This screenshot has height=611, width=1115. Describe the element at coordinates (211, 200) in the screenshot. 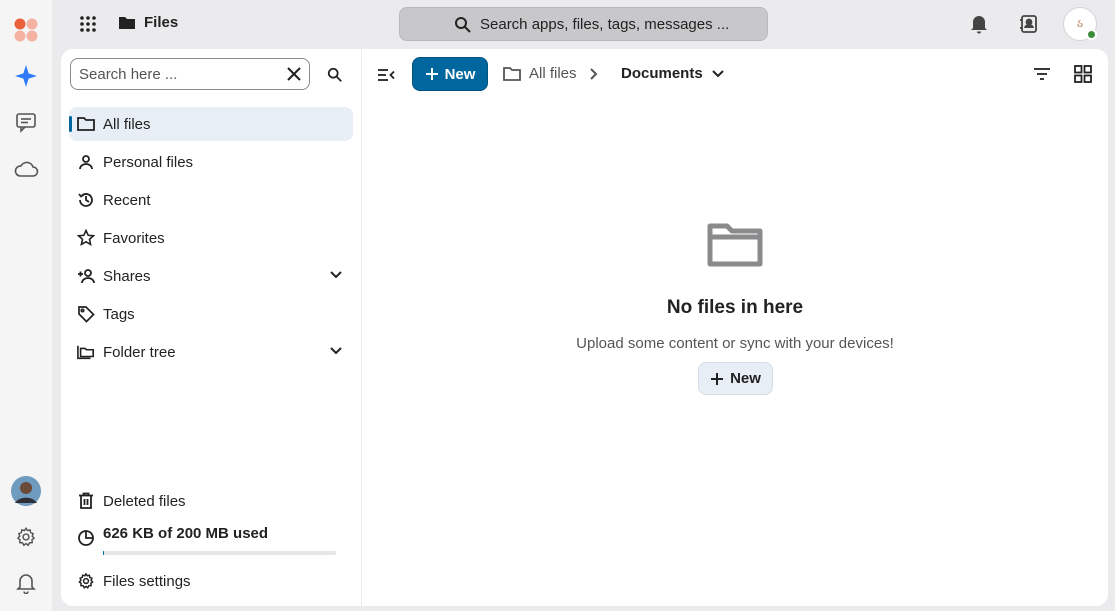

I see `sidebar-item-recent: Recent` at that location.